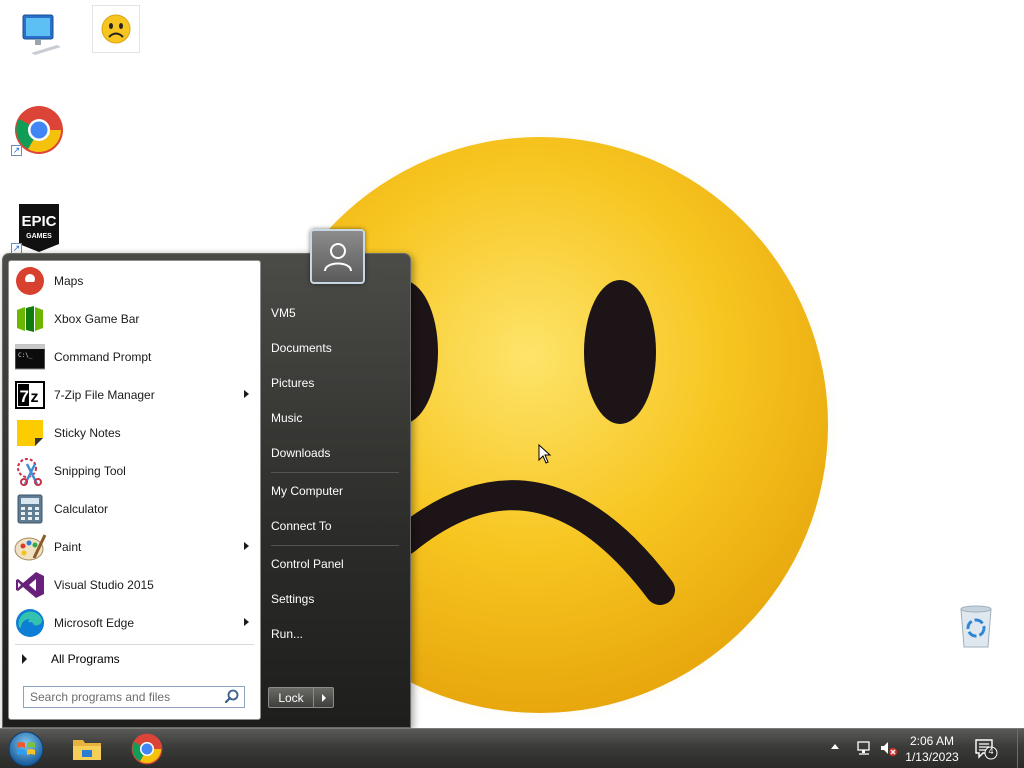 The width and height of the screenshot is (1024, 768). What do you see at coordinates (87, 433) in the screenshot?
I see `program-label: Sticky Notes` at bounding box center [87, 433].